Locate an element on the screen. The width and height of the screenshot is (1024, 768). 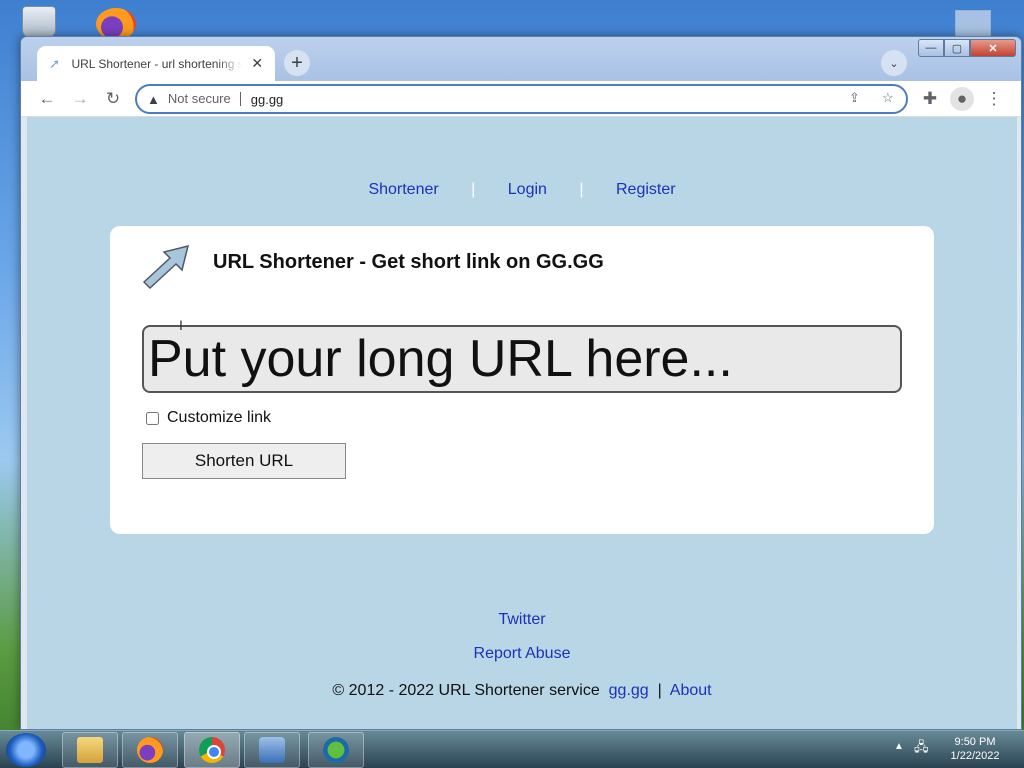
browser-toolbar: ← → ↻ ▲ Not secure gg.gg ⇪ ☆ ✚ ● ⋮ is located at coordinates (521, 99).